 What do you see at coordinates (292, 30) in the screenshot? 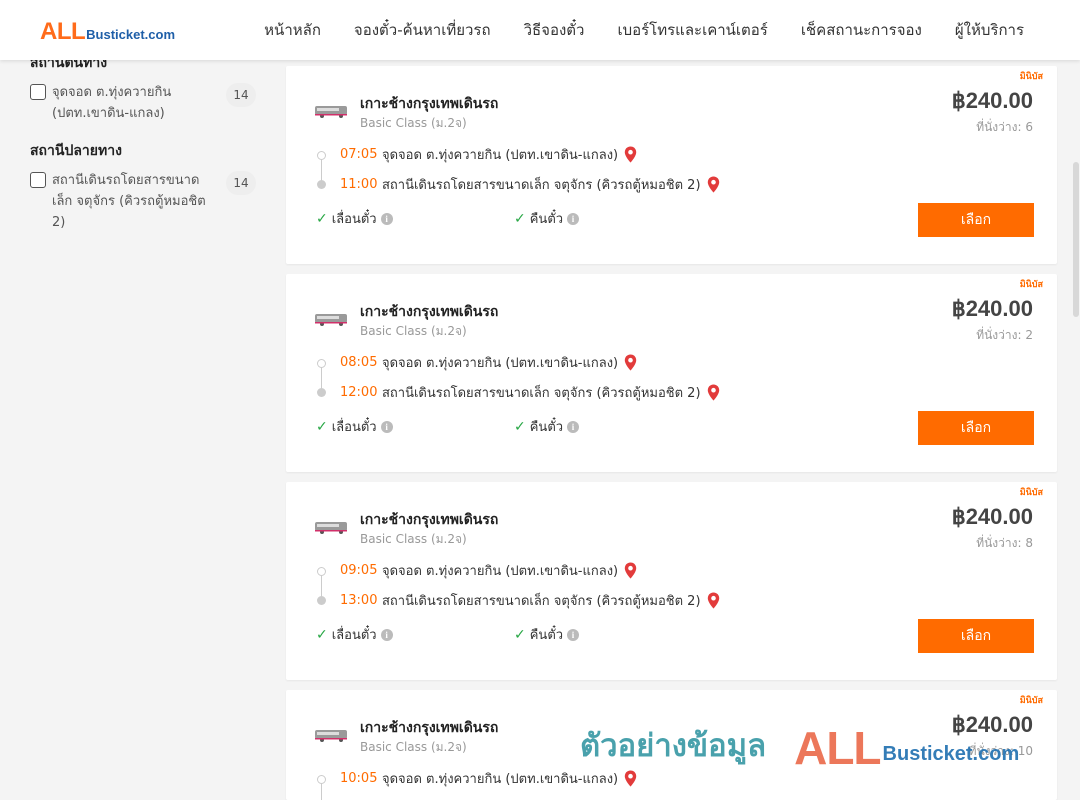
I see `nav-home: หน้าหลัก` at bounding box center [292, 30].